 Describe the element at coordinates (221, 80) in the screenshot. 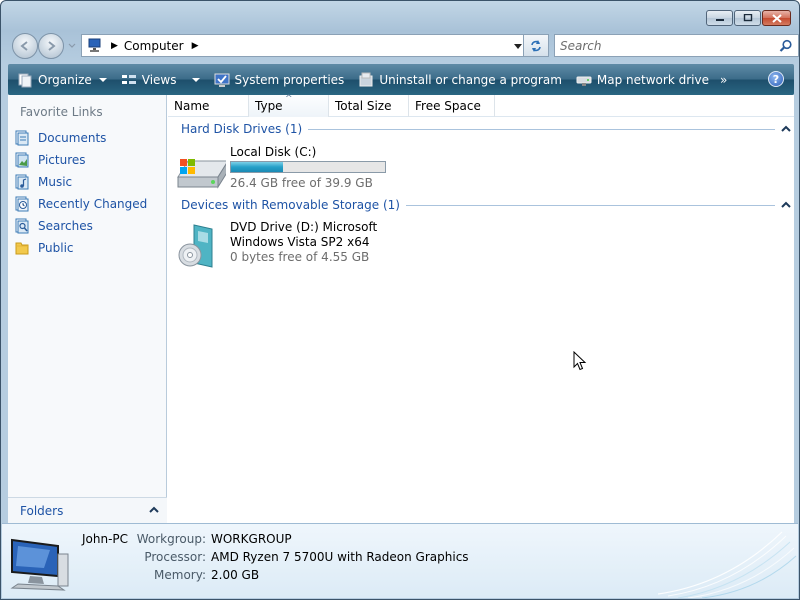

I see `system-properties-icon` at that location.